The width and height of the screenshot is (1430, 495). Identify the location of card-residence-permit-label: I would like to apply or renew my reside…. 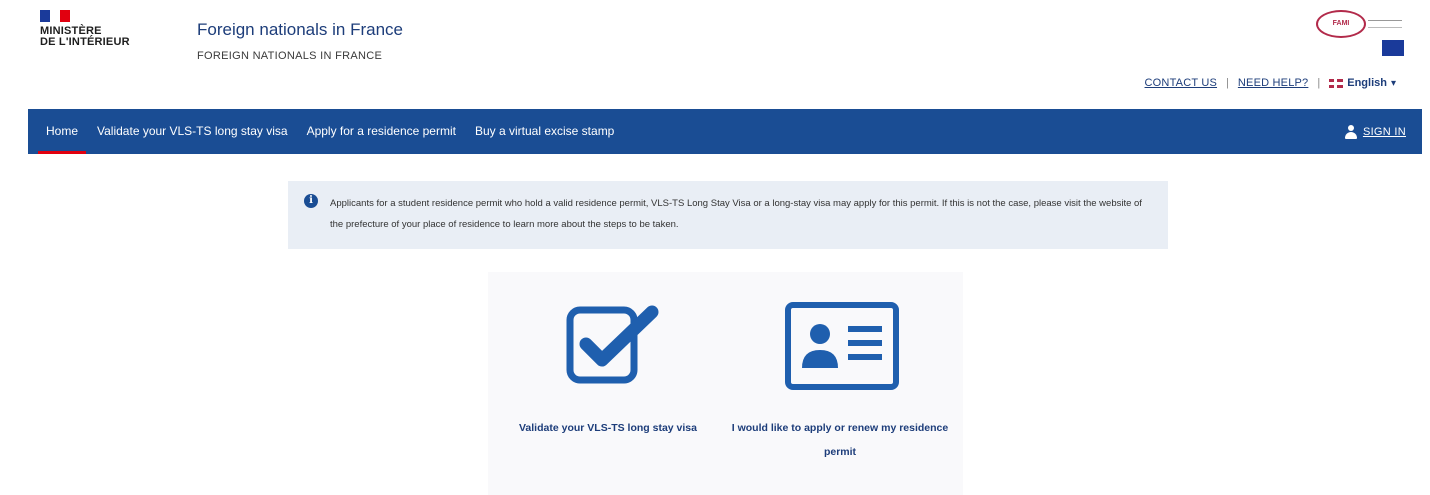
(840, 440).